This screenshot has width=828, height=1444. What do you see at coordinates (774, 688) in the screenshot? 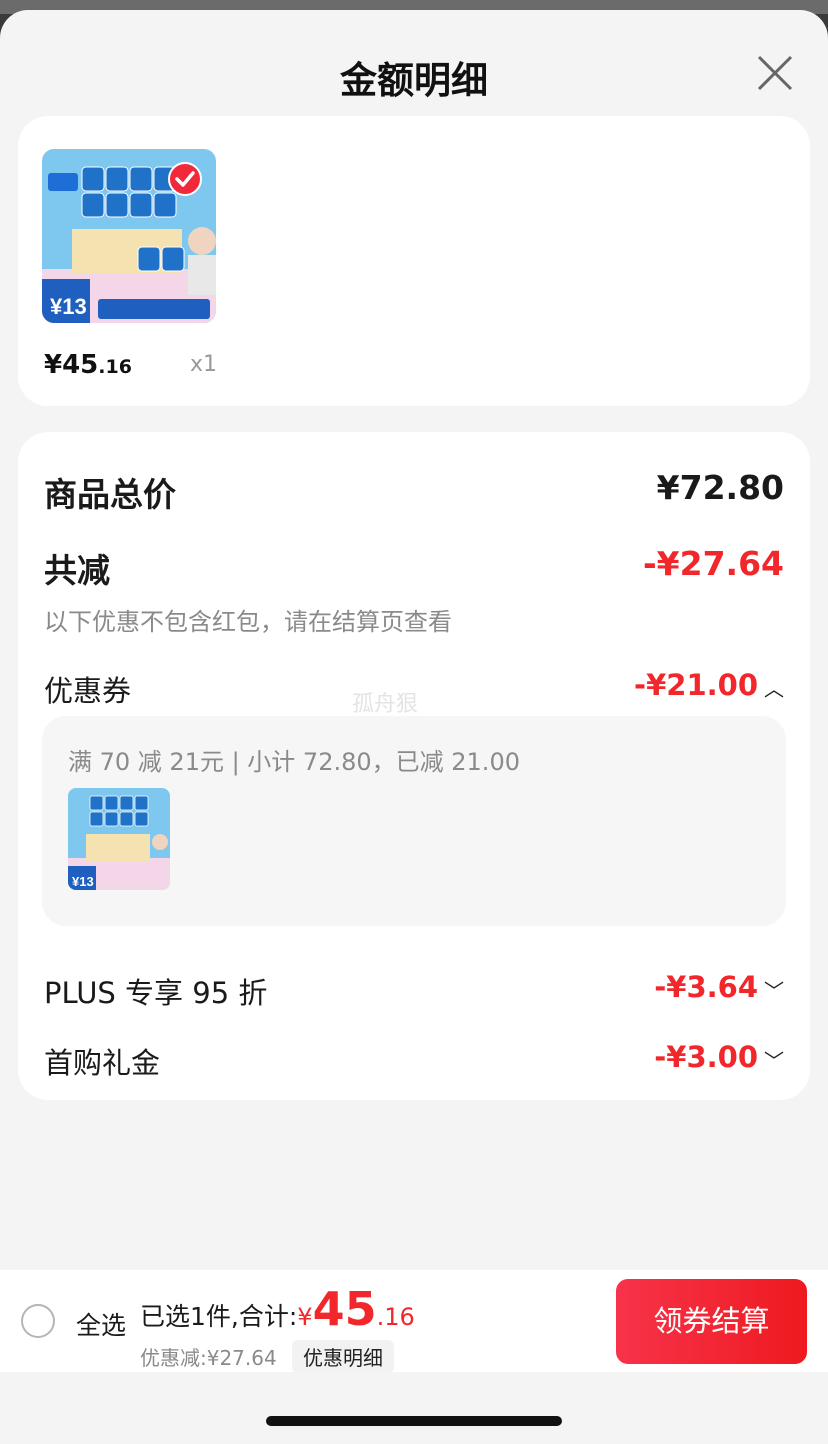
I see `chevron-up-icon: ︿` at bounding box center [774, 688].